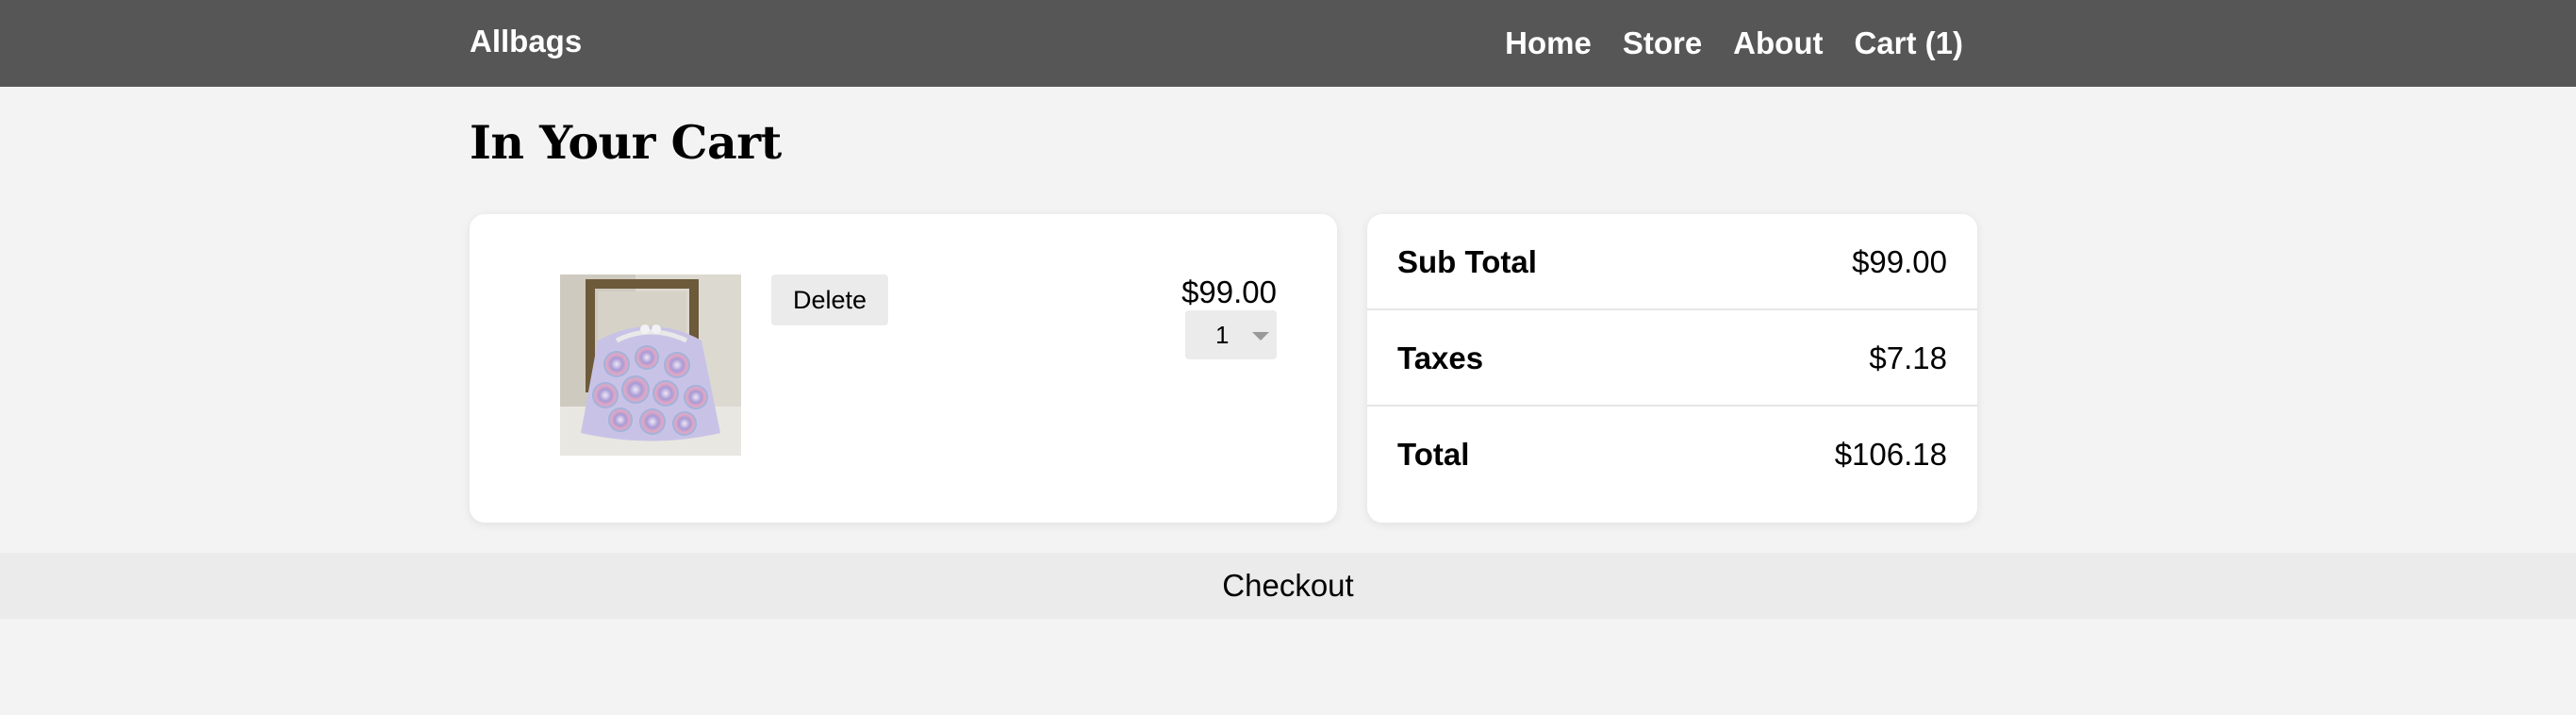 The image size is (2576, 715). What do you see at coordinates (1231, 334) in the screenshot?
I see `quantity-select: 1` at bounding box center [1231, 334].